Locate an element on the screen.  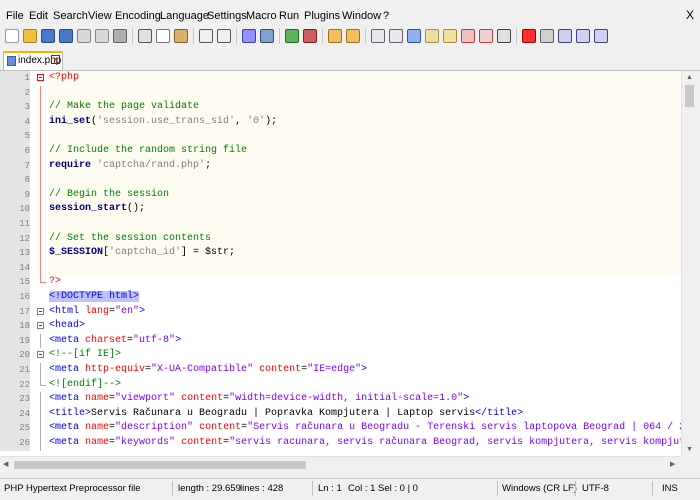
code-token: // Include the random string file is located at coordinates (148, 150).